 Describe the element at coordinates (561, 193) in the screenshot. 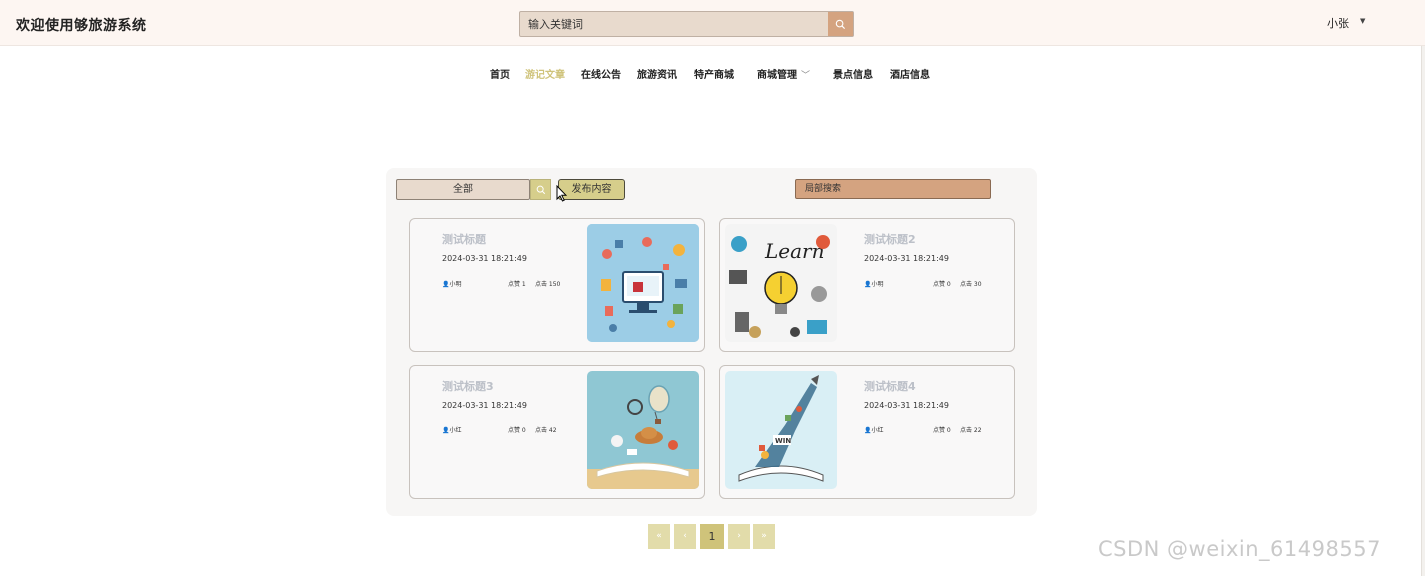

I see `mouse-cursor-icon` at that location.